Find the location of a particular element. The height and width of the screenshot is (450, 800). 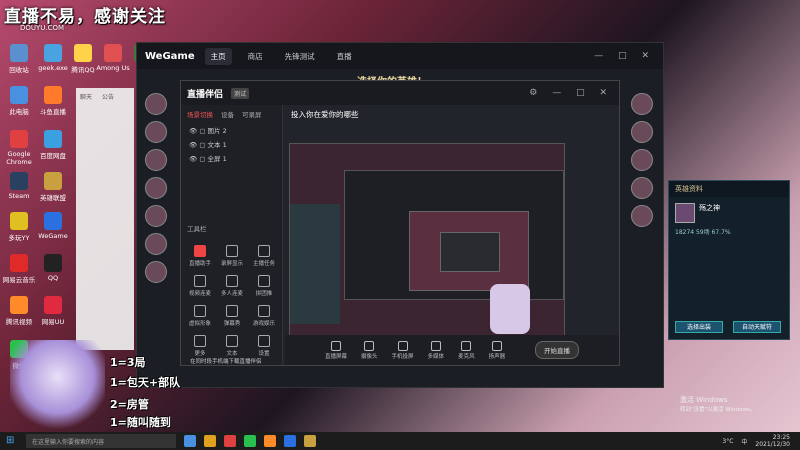

wegame-tab-live: 直播 is located at coordinates (344, 56).